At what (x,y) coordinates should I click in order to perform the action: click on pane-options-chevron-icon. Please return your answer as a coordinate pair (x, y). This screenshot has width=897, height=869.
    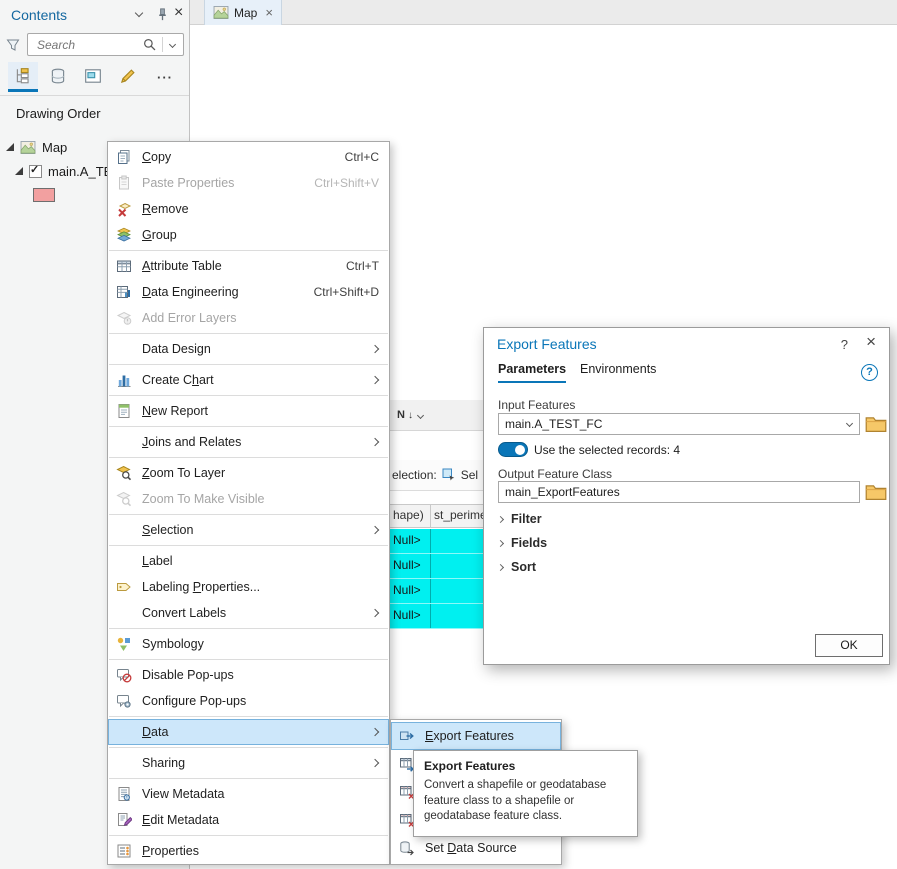
    Looking at the image, I should click on (139, 13).